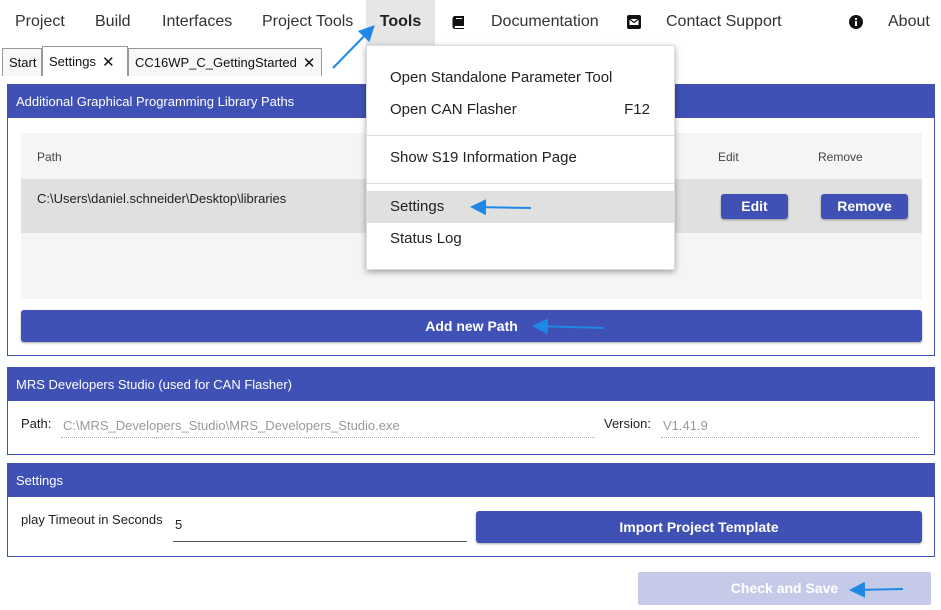  What do you see at coordinates (876, 589) in the screenshot?
I see `arrow-to-check-save-button` at bounding box center [876, 589].